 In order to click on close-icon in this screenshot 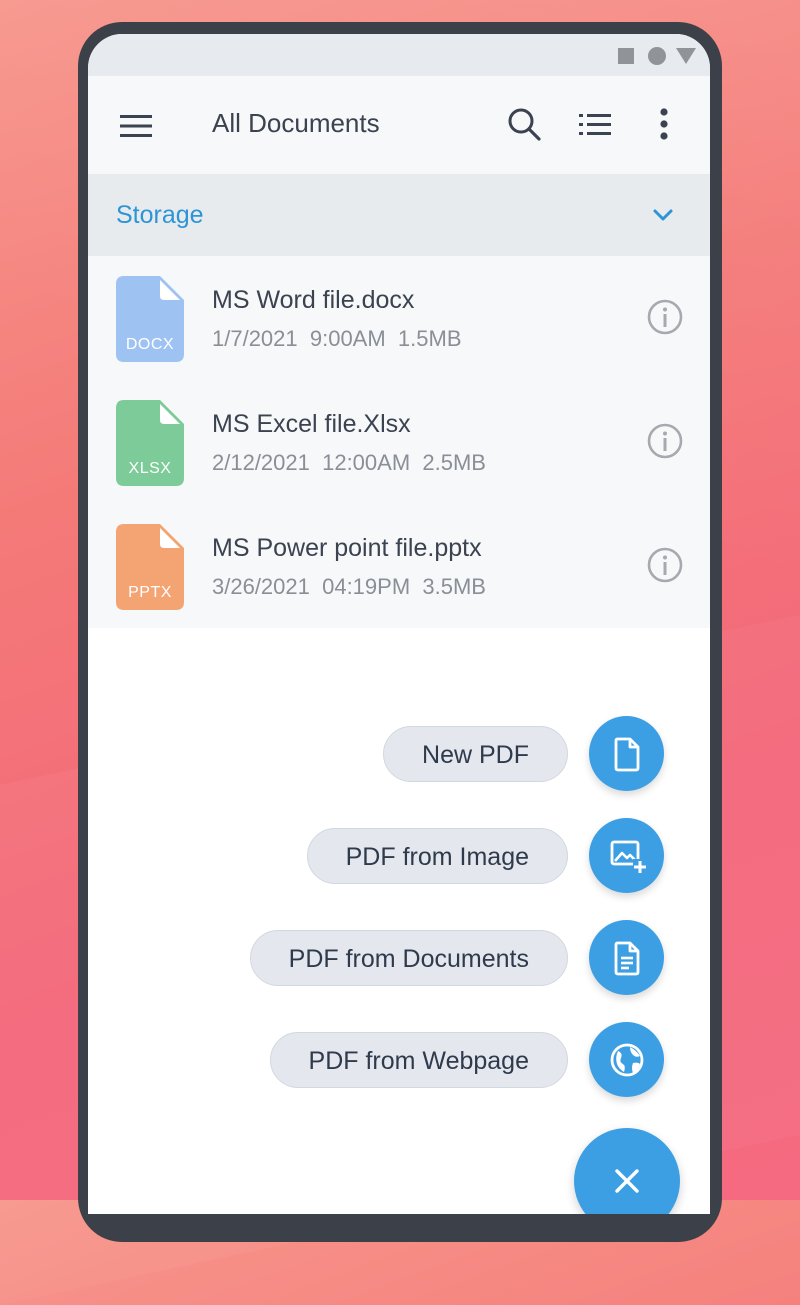, I will do `click(627, 1181)`.